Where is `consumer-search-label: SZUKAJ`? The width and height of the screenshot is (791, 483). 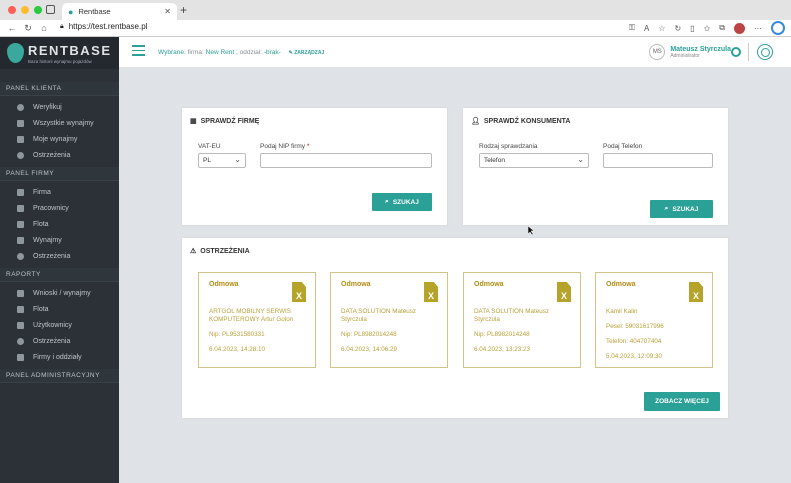
consumer-search-label: SZUKAJ is located at coordinates (685, 209).